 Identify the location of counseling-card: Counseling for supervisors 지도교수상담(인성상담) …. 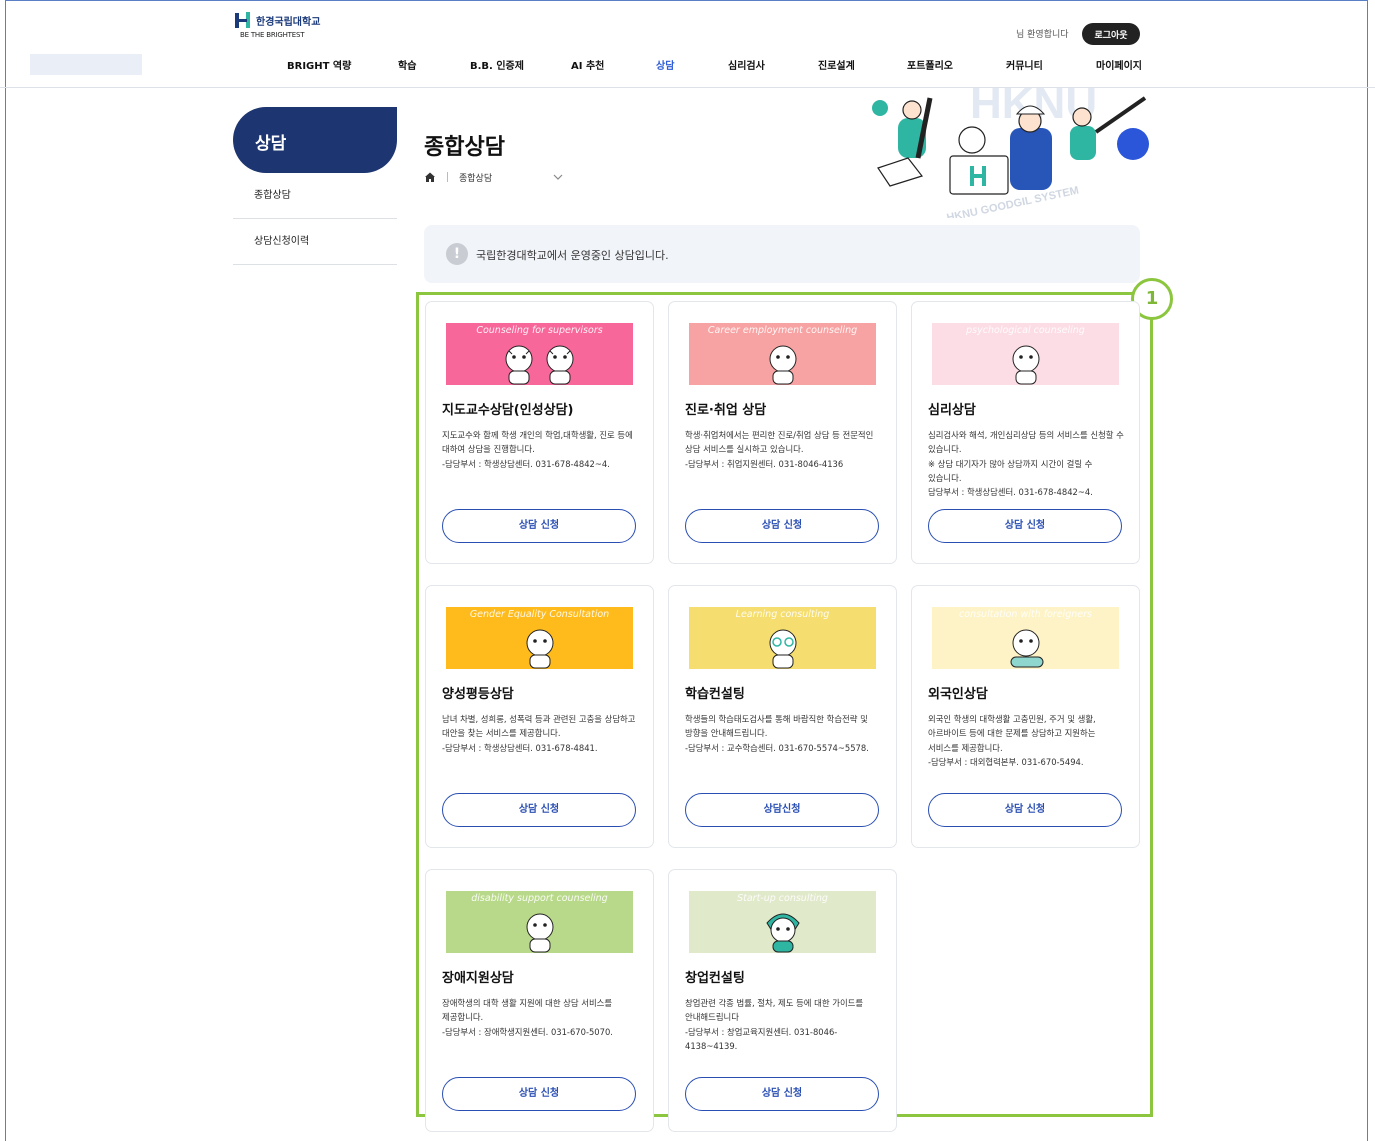
(539, 432).